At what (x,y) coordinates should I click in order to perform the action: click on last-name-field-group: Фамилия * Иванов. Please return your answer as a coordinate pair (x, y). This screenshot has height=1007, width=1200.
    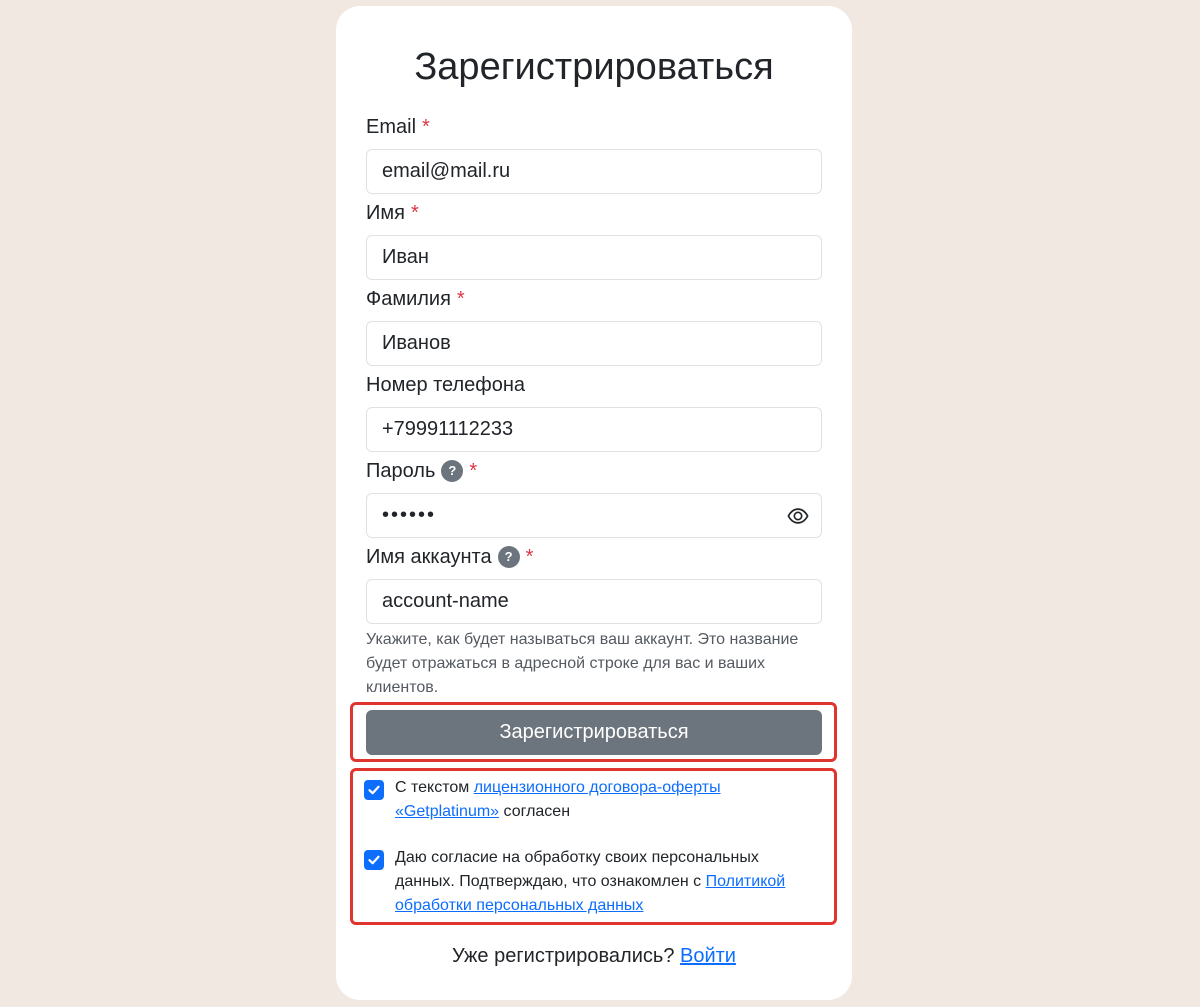
    Looking at the image, I should click on (594, 326).